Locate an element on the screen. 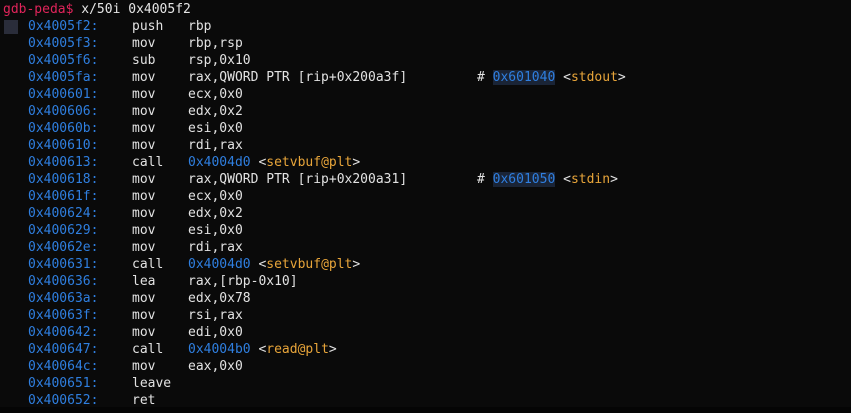  instruction-mnemonic: push is located at coordinates (148, 26).